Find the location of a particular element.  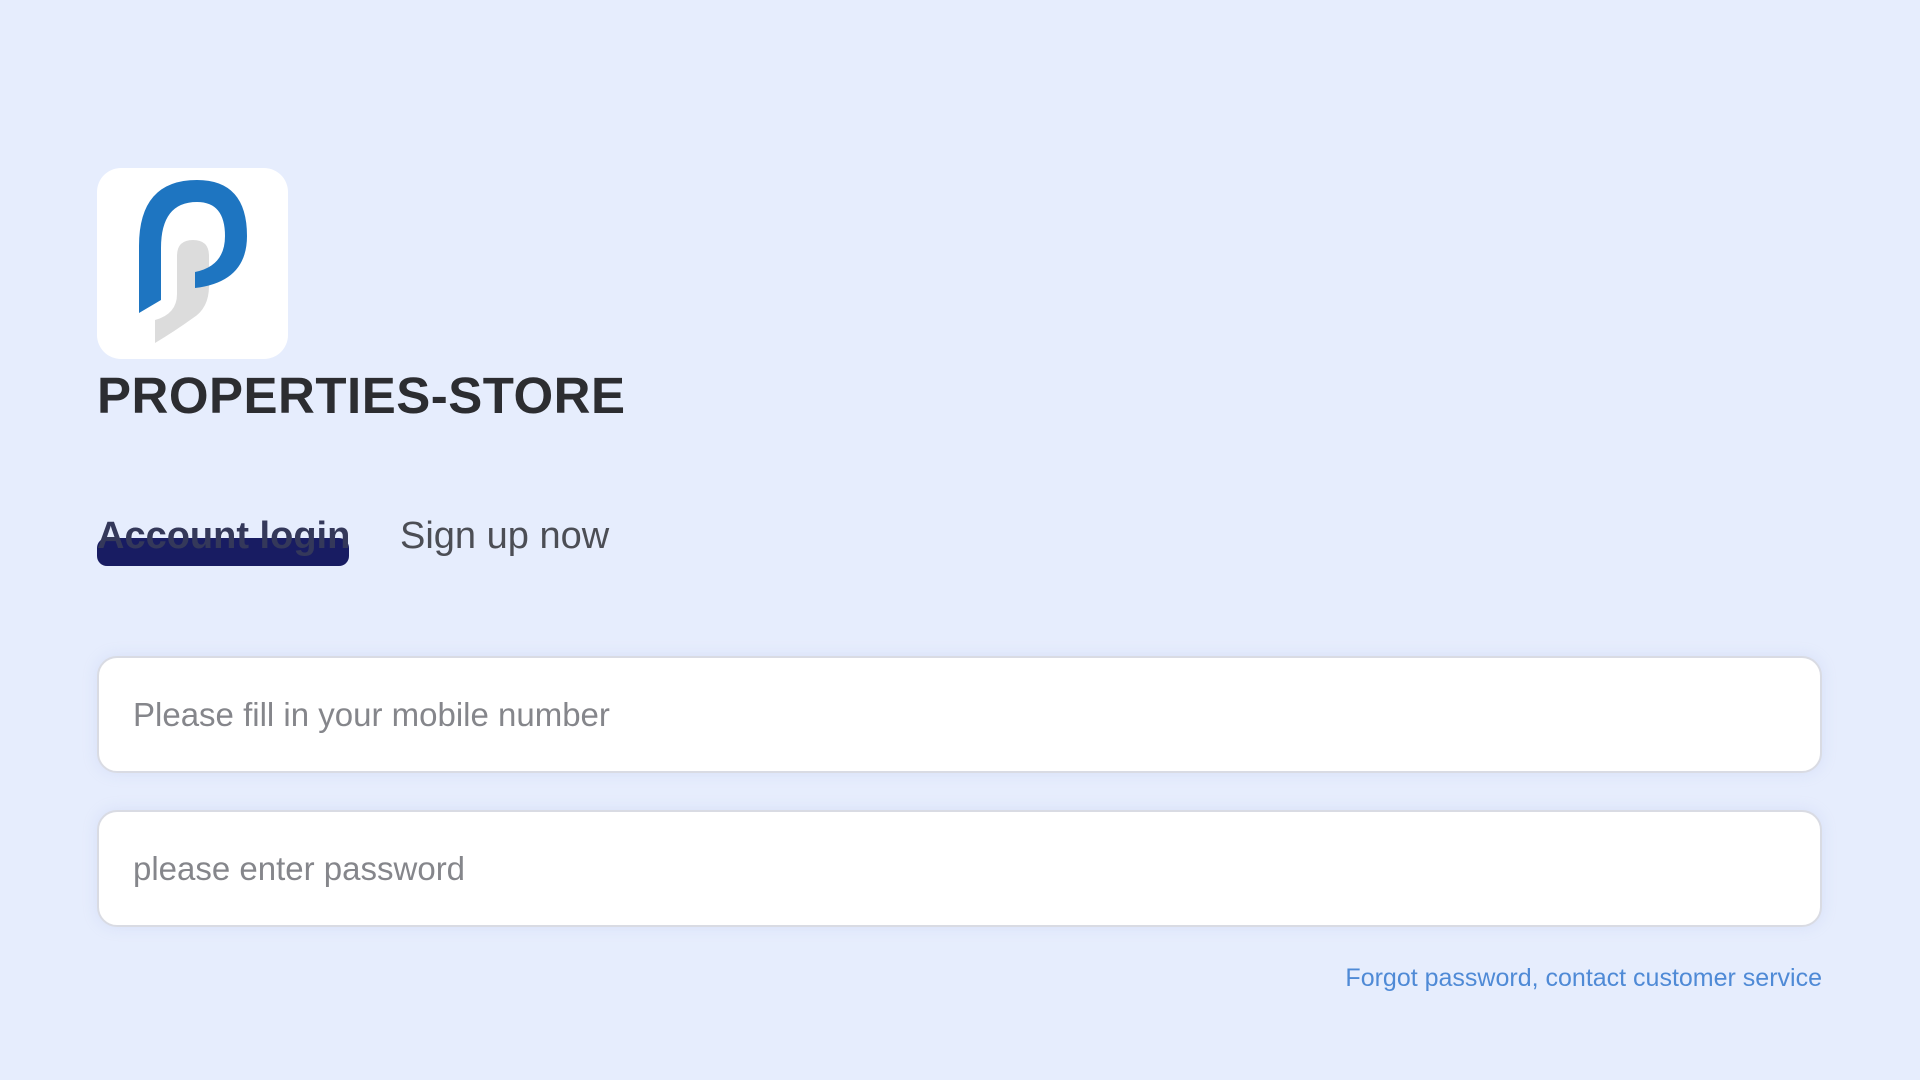

app-logo is located at coordinates (192, 263).